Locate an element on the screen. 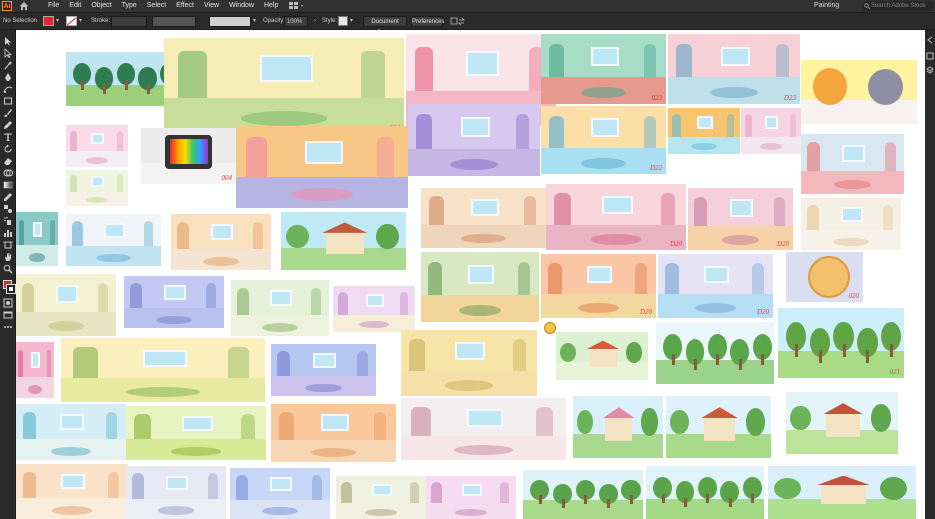 This screenshot has height=519, width=935. eyedropper-tool-icon is located at coordinates (8, 197).